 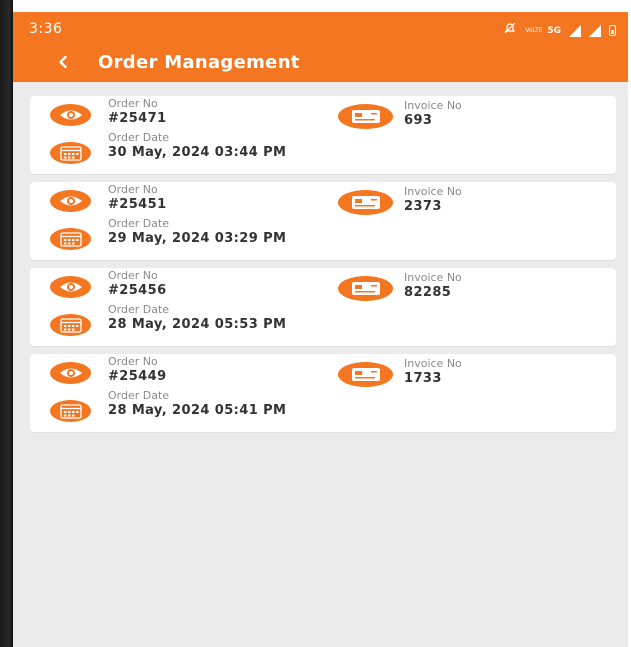 I want to click on status-icons: VoLTE 5G, so click(x=559, y=30).